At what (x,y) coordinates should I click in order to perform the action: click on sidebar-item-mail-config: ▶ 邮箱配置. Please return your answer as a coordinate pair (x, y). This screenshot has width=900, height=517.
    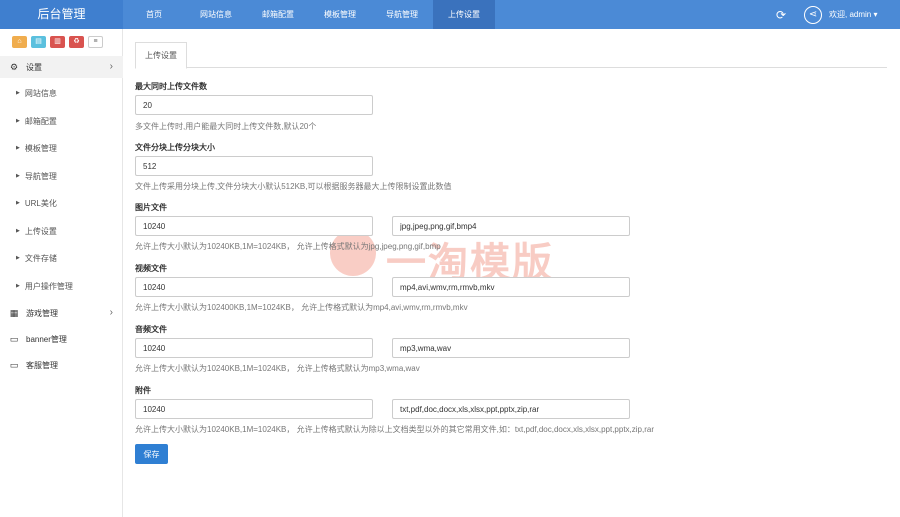
    Looking at the image, I should click on (61, 121).